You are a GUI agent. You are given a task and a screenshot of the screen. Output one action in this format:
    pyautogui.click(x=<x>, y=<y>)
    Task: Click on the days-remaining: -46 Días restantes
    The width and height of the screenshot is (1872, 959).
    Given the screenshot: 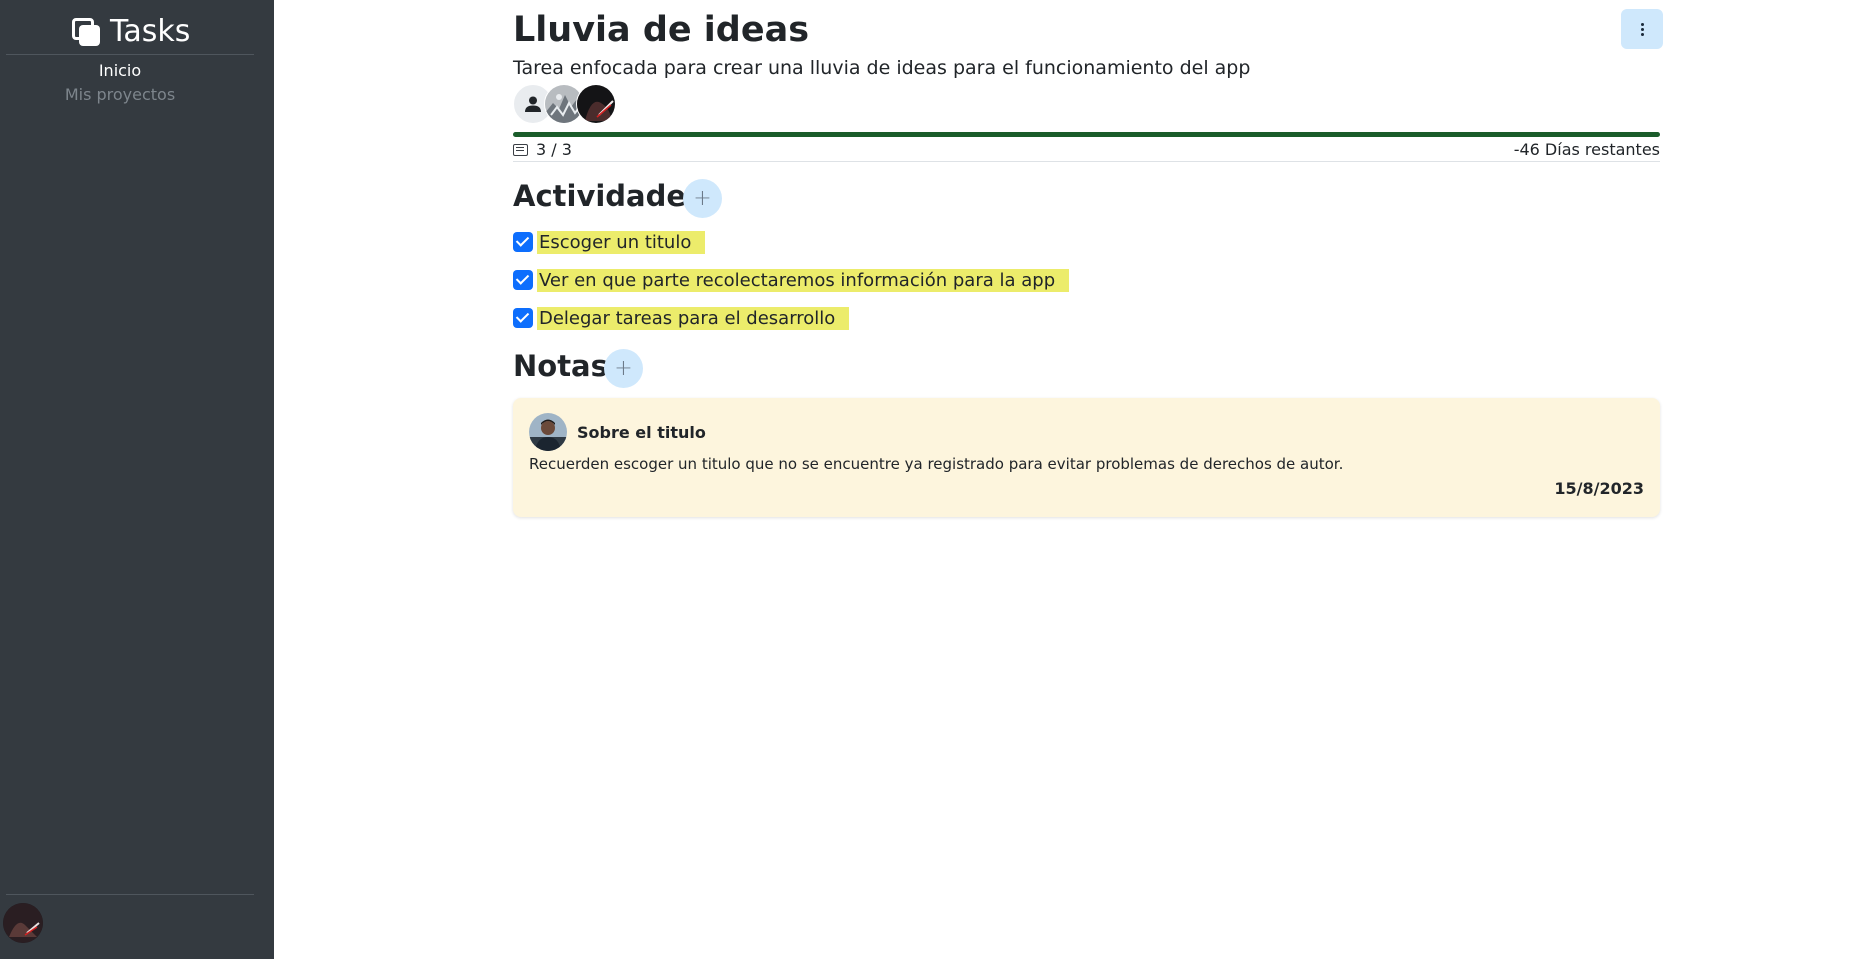 What is the action you would take?
    pyautogui.click(x=1586, y=149)
    